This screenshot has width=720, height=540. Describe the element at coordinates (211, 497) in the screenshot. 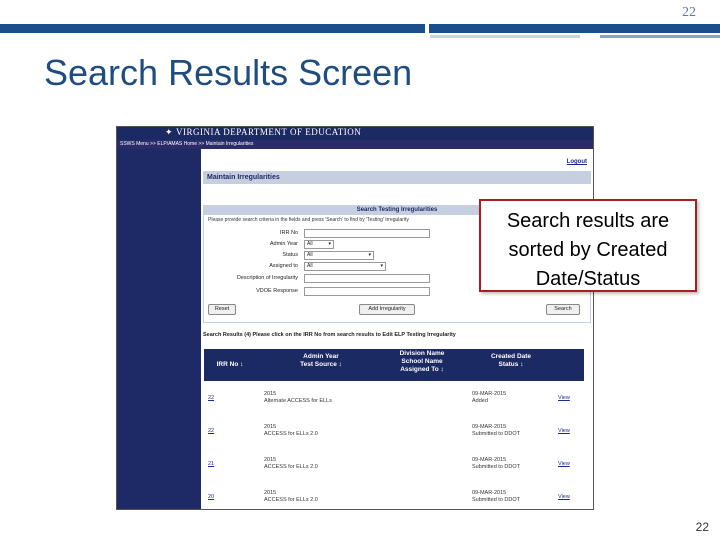

I see `irr-no-link: 20` at that location.